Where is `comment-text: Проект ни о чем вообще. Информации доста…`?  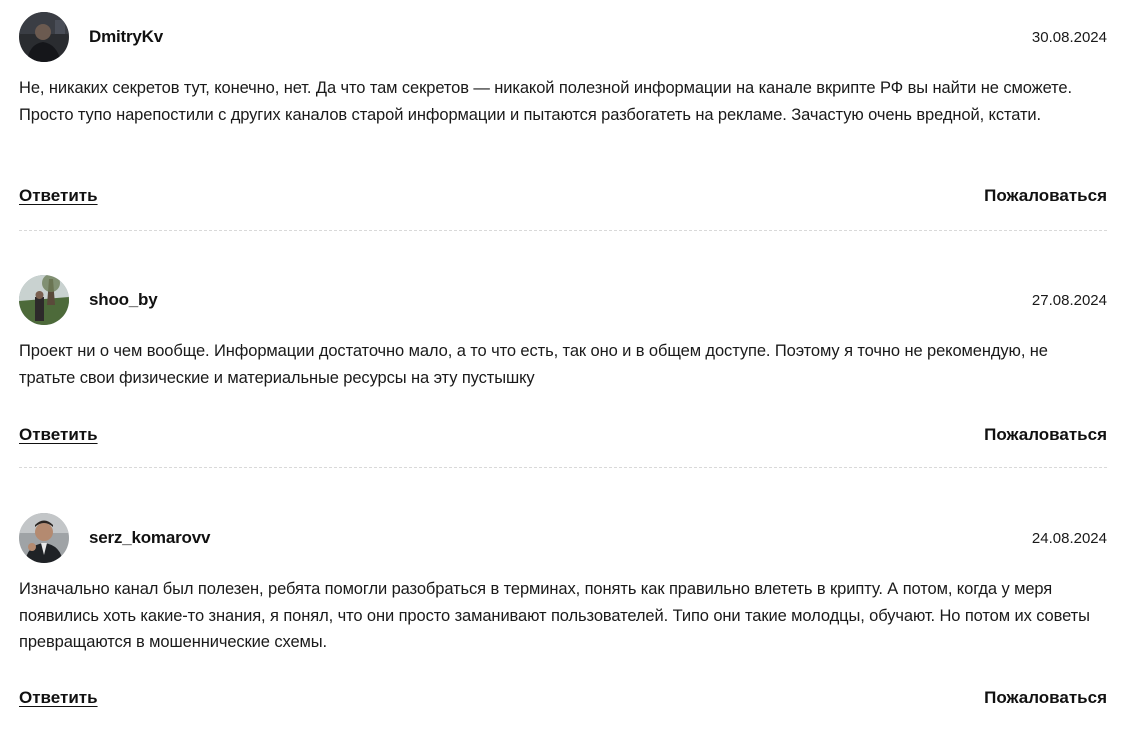
comment-text: Проект ни о чем вообще. Информации доста… is located at coordinates (533, 364).